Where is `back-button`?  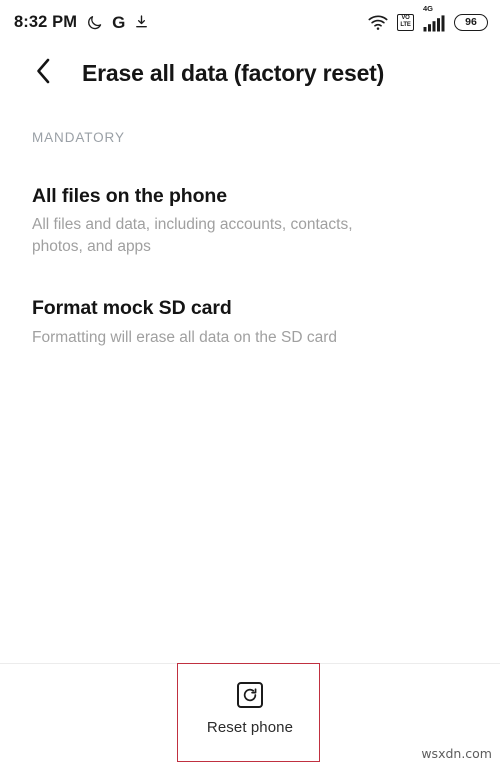
back-button is located at coordinates (43, 73).